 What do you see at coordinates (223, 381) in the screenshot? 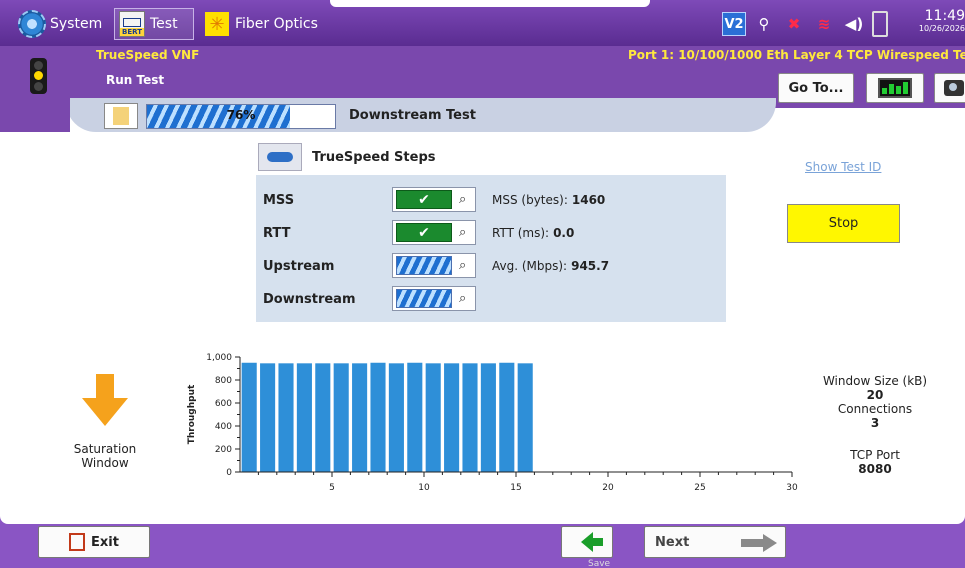
I see `y-tick-label: 800` at bounding box center [223, 381].